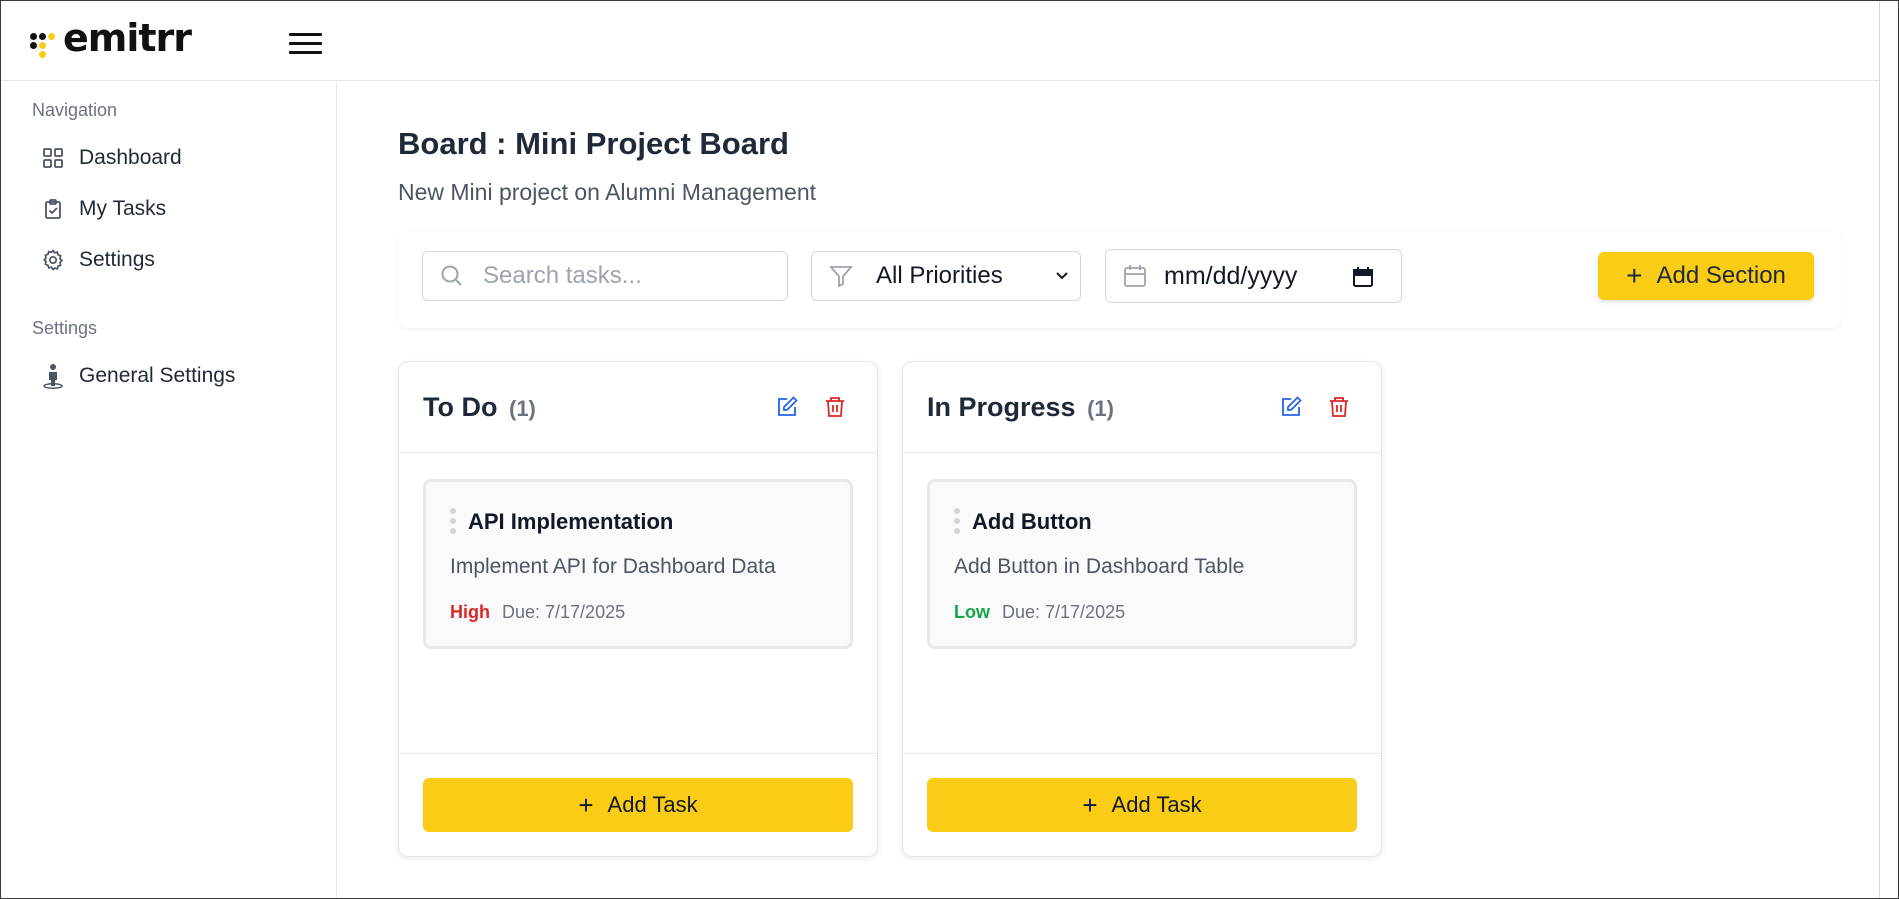 This screenshot has height=899, width=1899. Describe the element at coordinates (1231, 275) in the screenshot. I see `date-placeholder: mm/dd/yyyy` at that location.